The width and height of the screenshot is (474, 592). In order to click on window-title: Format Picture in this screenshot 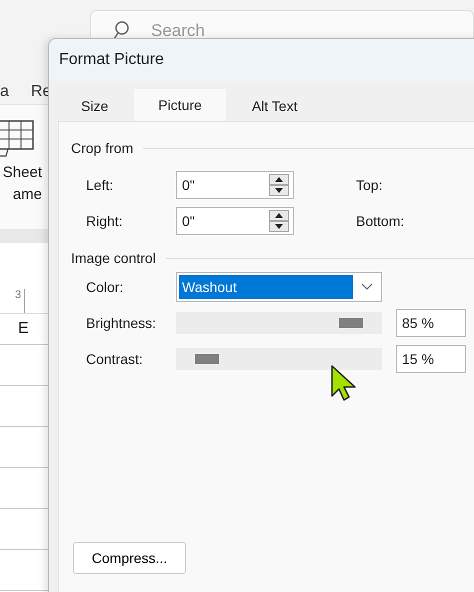, I will do `click(111, 60)`.